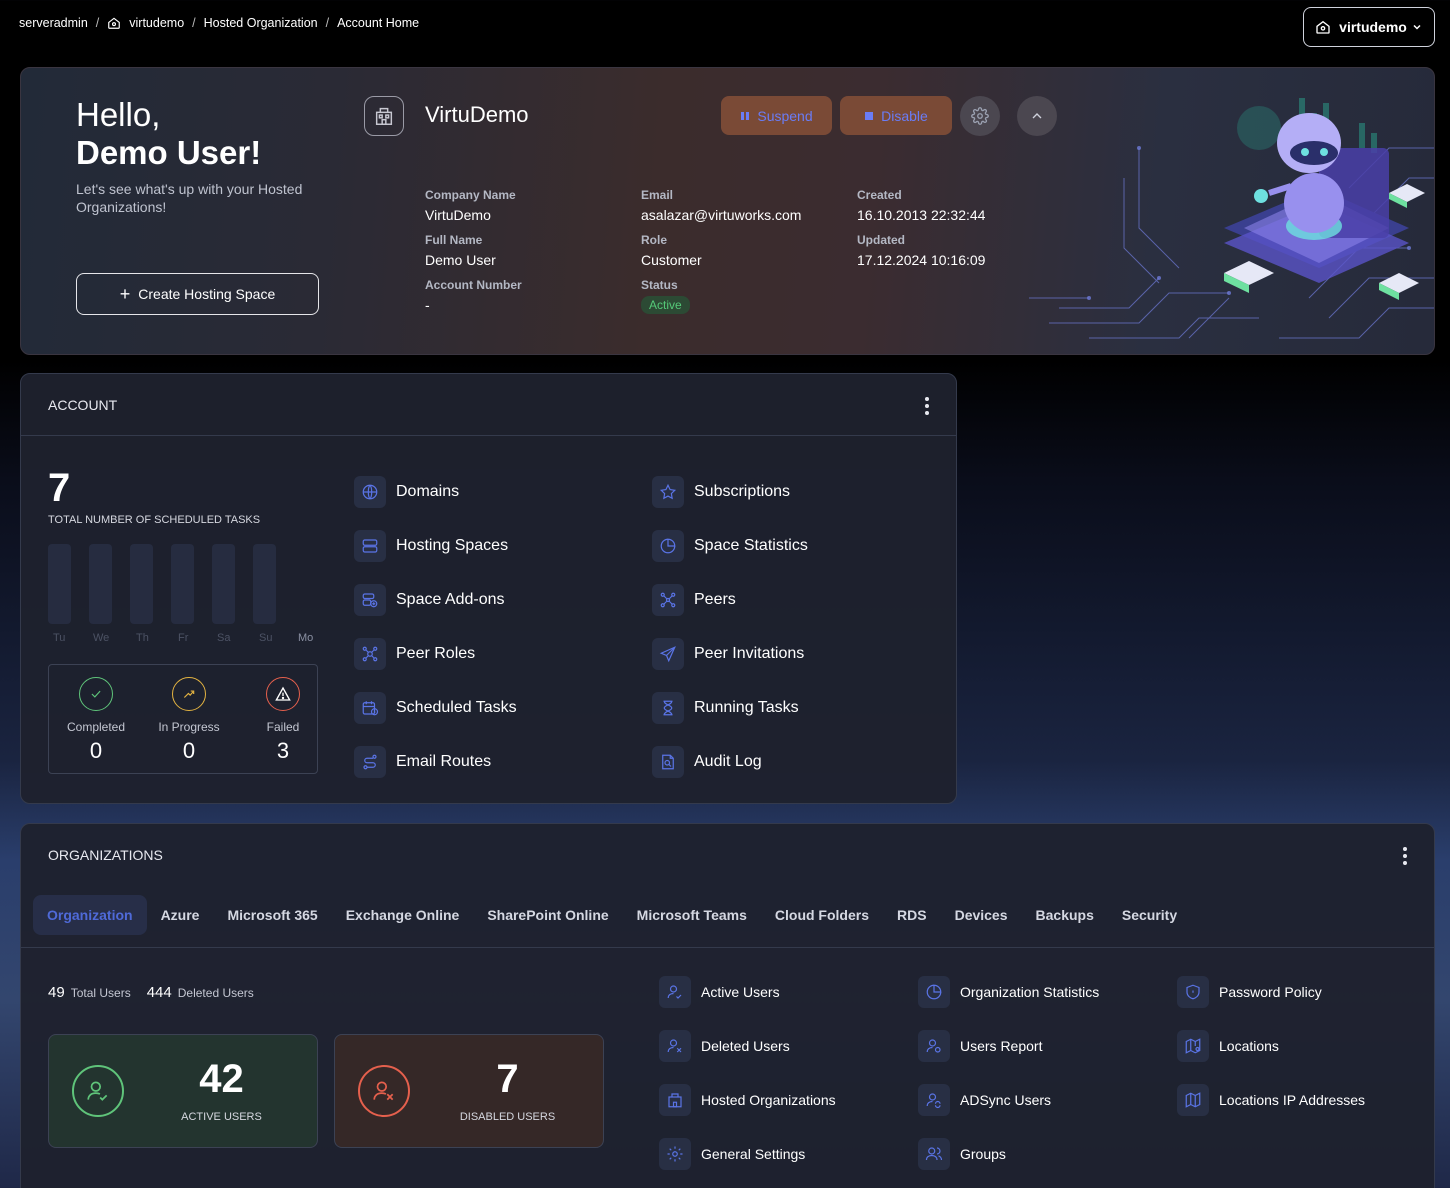 The width and height of the screenshot is (1450, 1188). What do you see at coordinates (747, 1100) in the screenshot?
I see `hosted-organizations-link: Hosted Organizations` at bounding box center [747, 1100].